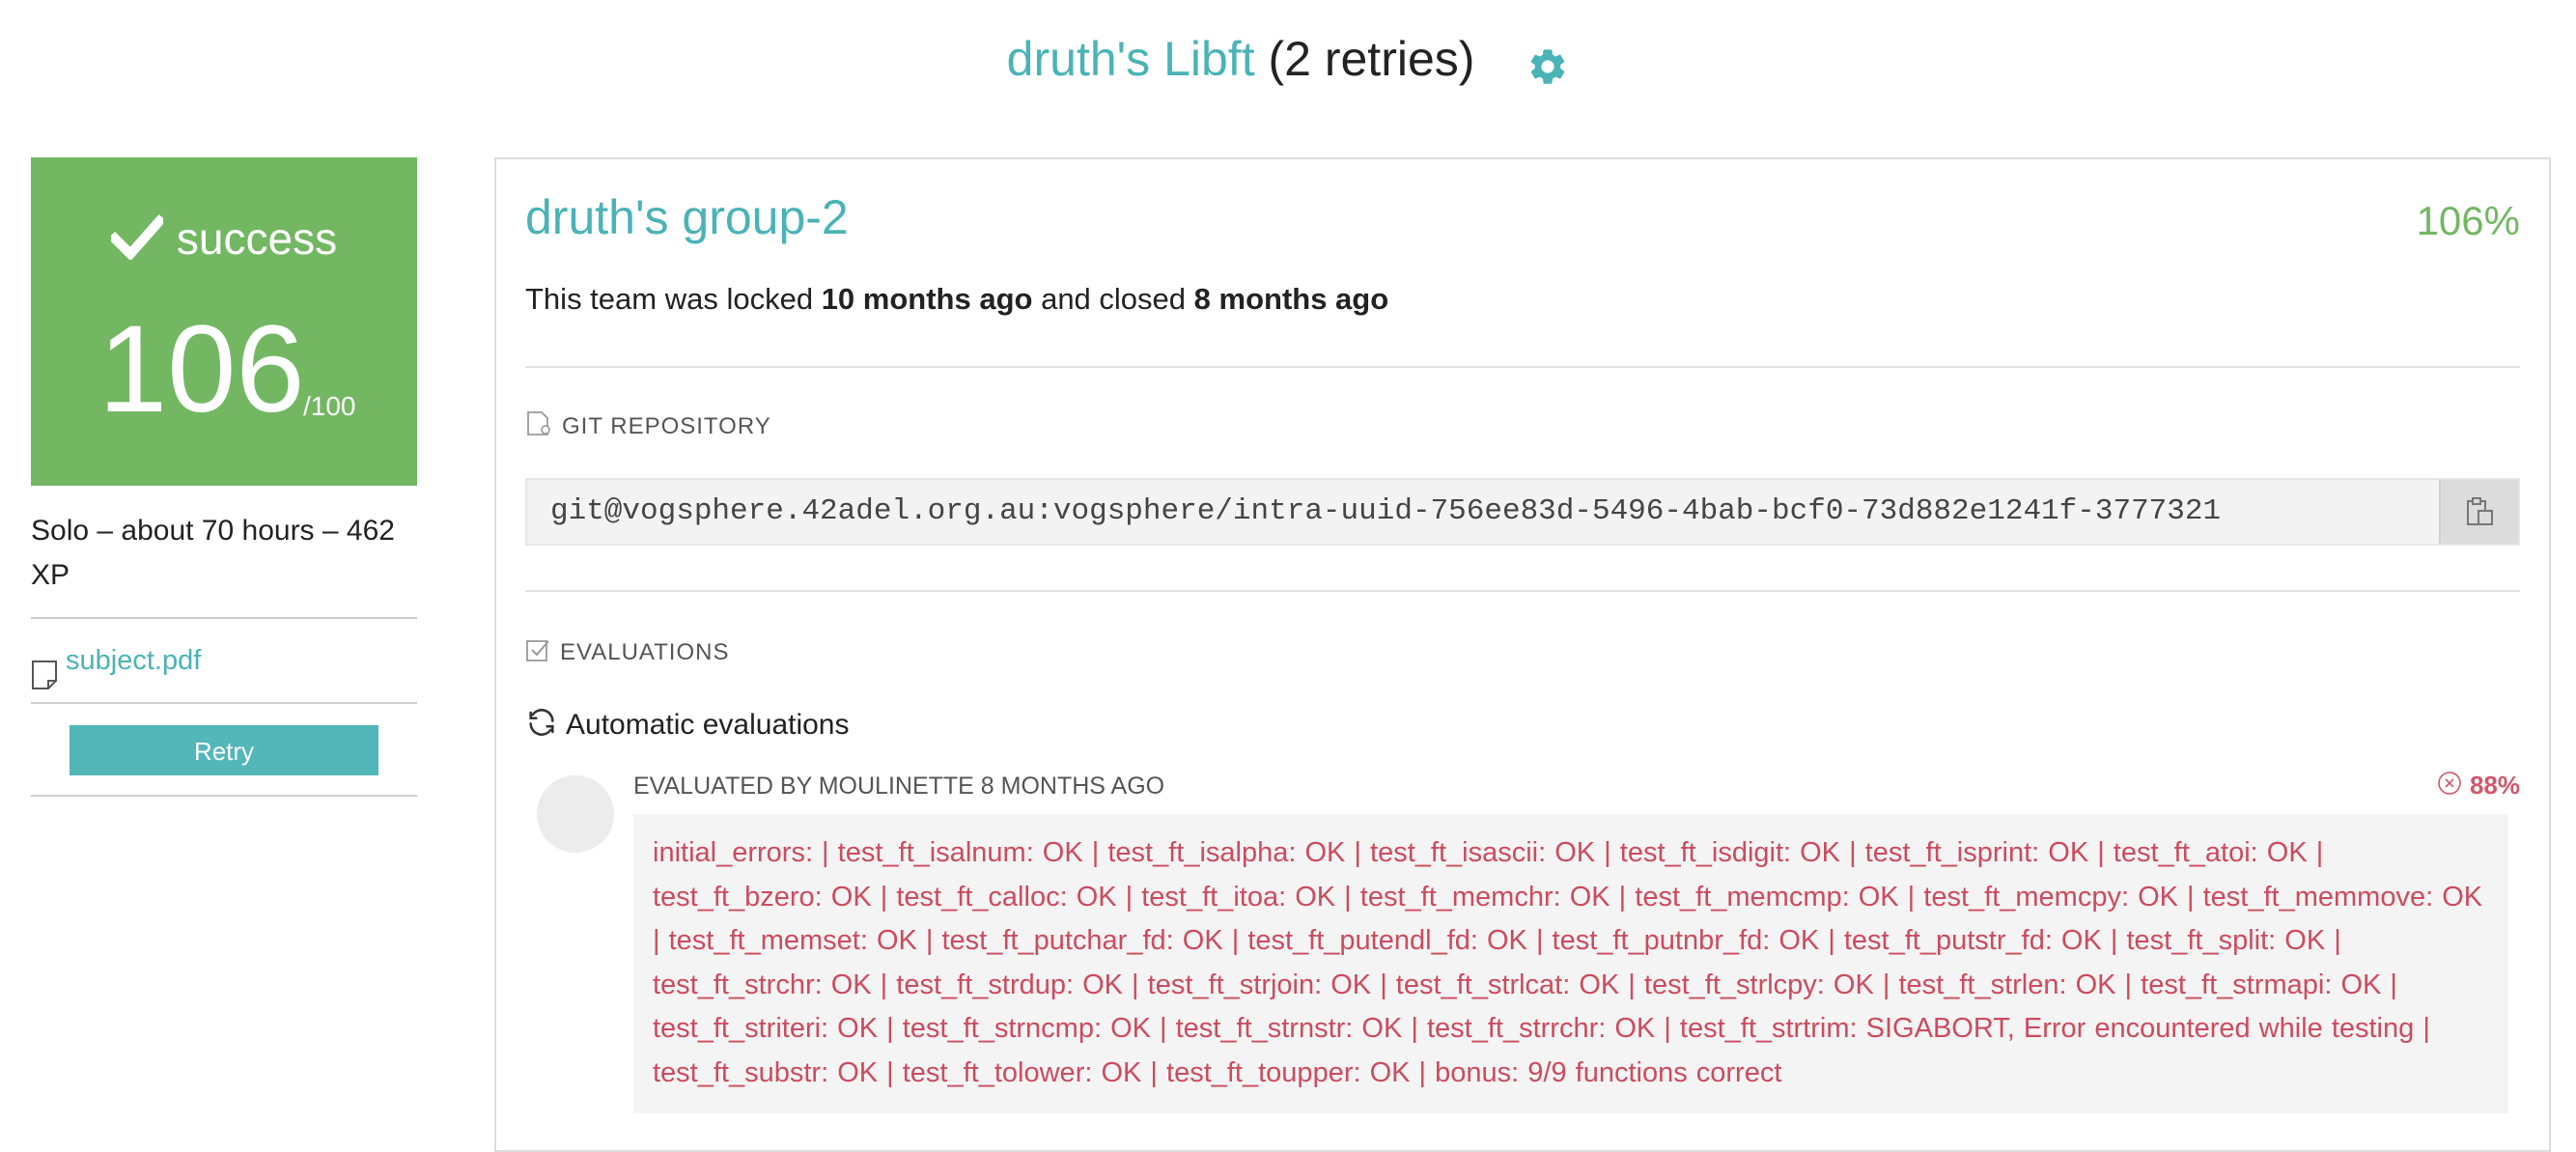  Describe the element at coordinates (575, 814) in the screenshot. I see `avatar` at that location.